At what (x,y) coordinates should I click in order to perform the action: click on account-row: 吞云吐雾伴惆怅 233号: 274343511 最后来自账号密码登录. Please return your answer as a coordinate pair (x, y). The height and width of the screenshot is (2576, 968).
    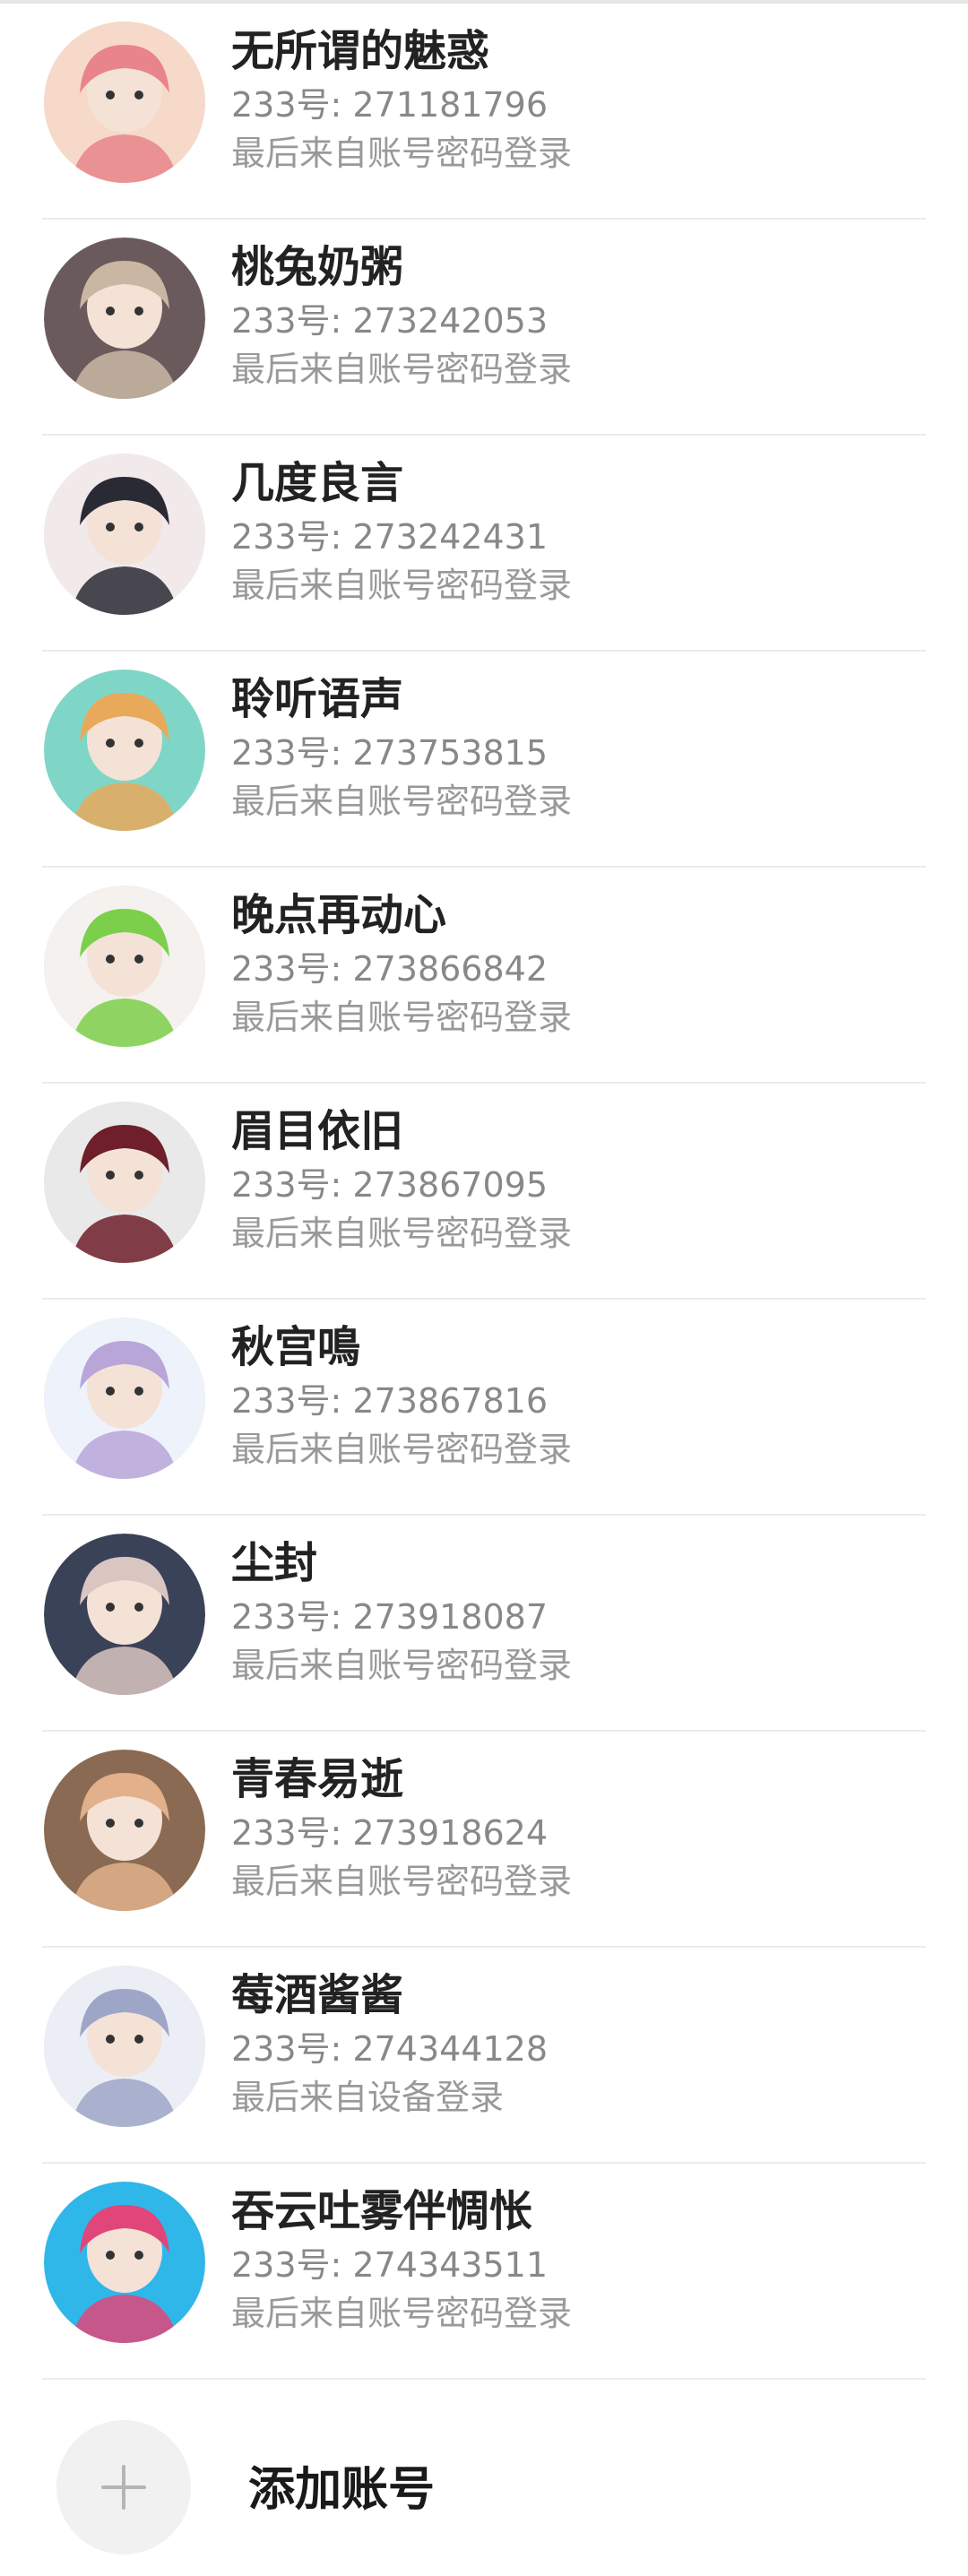
    Looking at the image, I should click on (484, 2272).